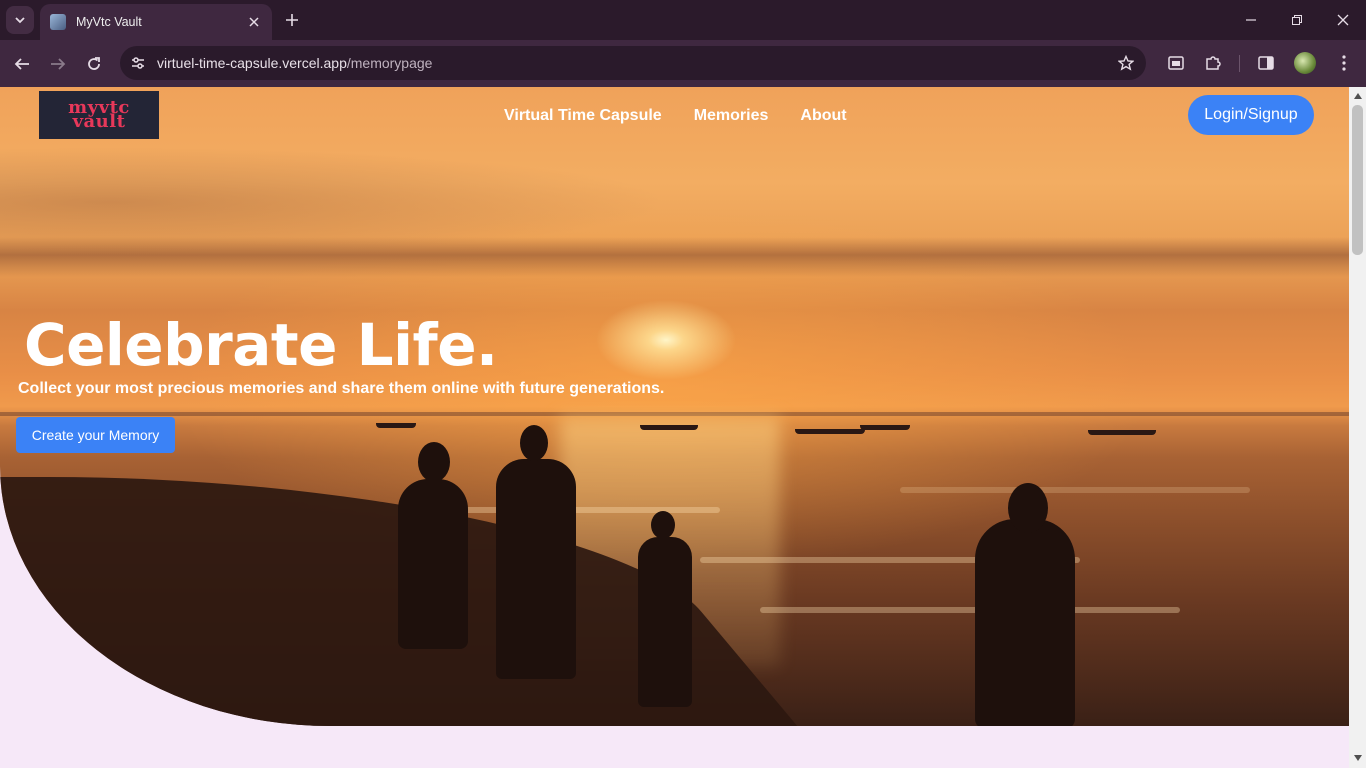 Image resolution: width=1366 pixels, height=768 pixels. I want to click on back-button, so click(22, 64).